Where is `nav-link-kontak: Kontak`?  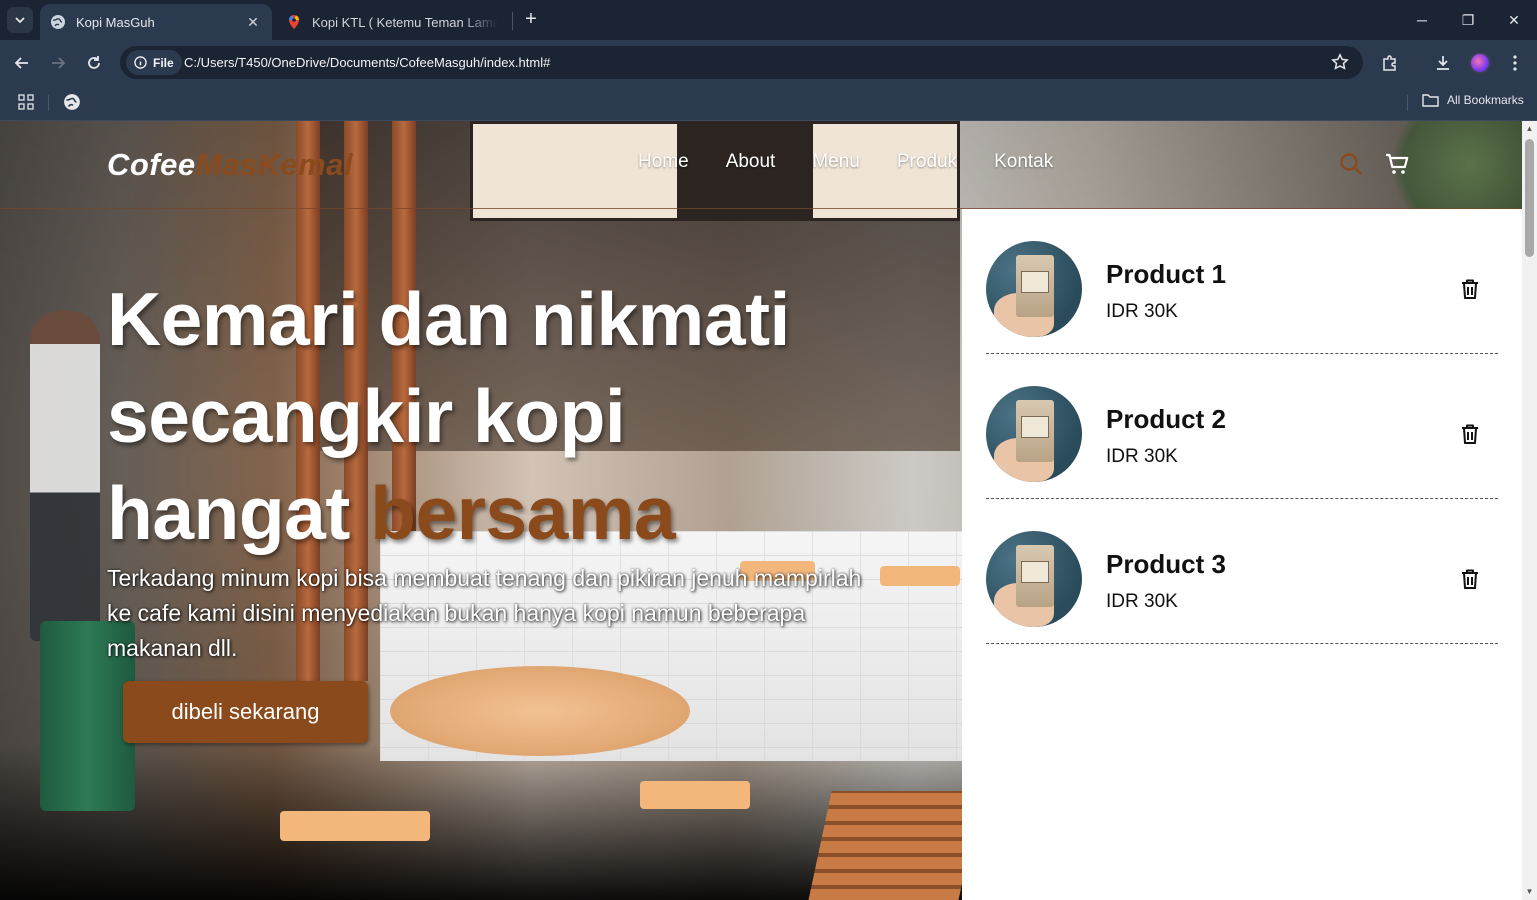 nav-link-kontak: Kontak is located at coordinates (1023, 162).